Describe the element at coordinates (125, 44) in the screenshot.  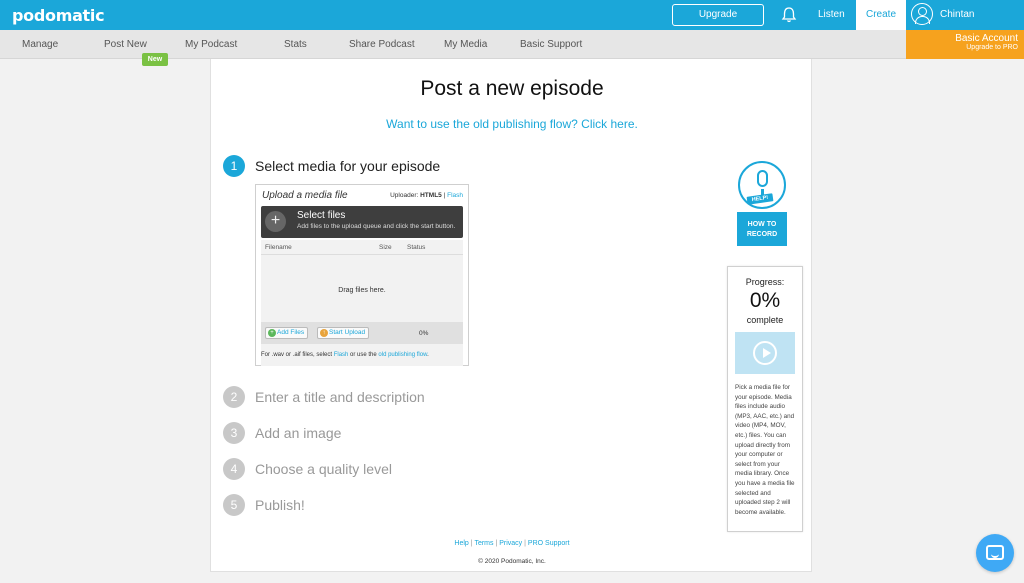
I see `nav-post-new: Post New` at that location.